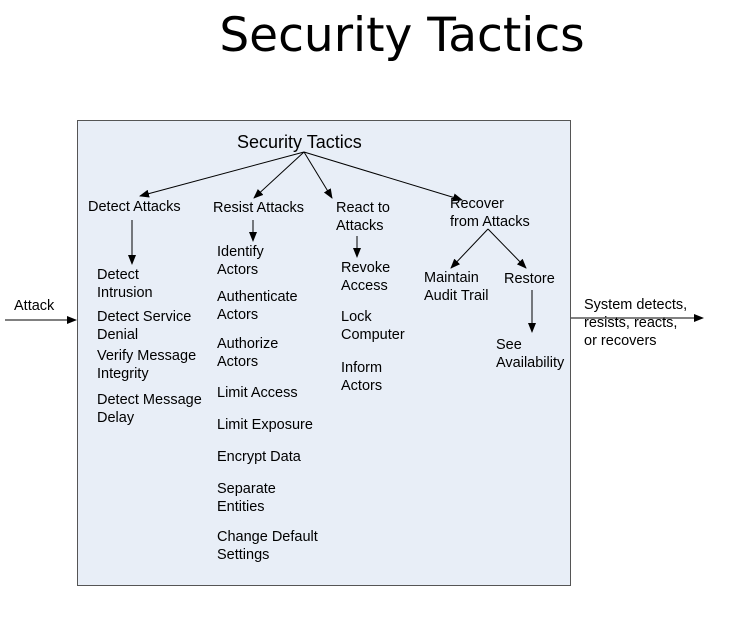 This screenshot has height=618, width=730. Describe the element at coordinates (259, 457) in the screenshot. I see `resist-item: Encrypt Data` at that location.